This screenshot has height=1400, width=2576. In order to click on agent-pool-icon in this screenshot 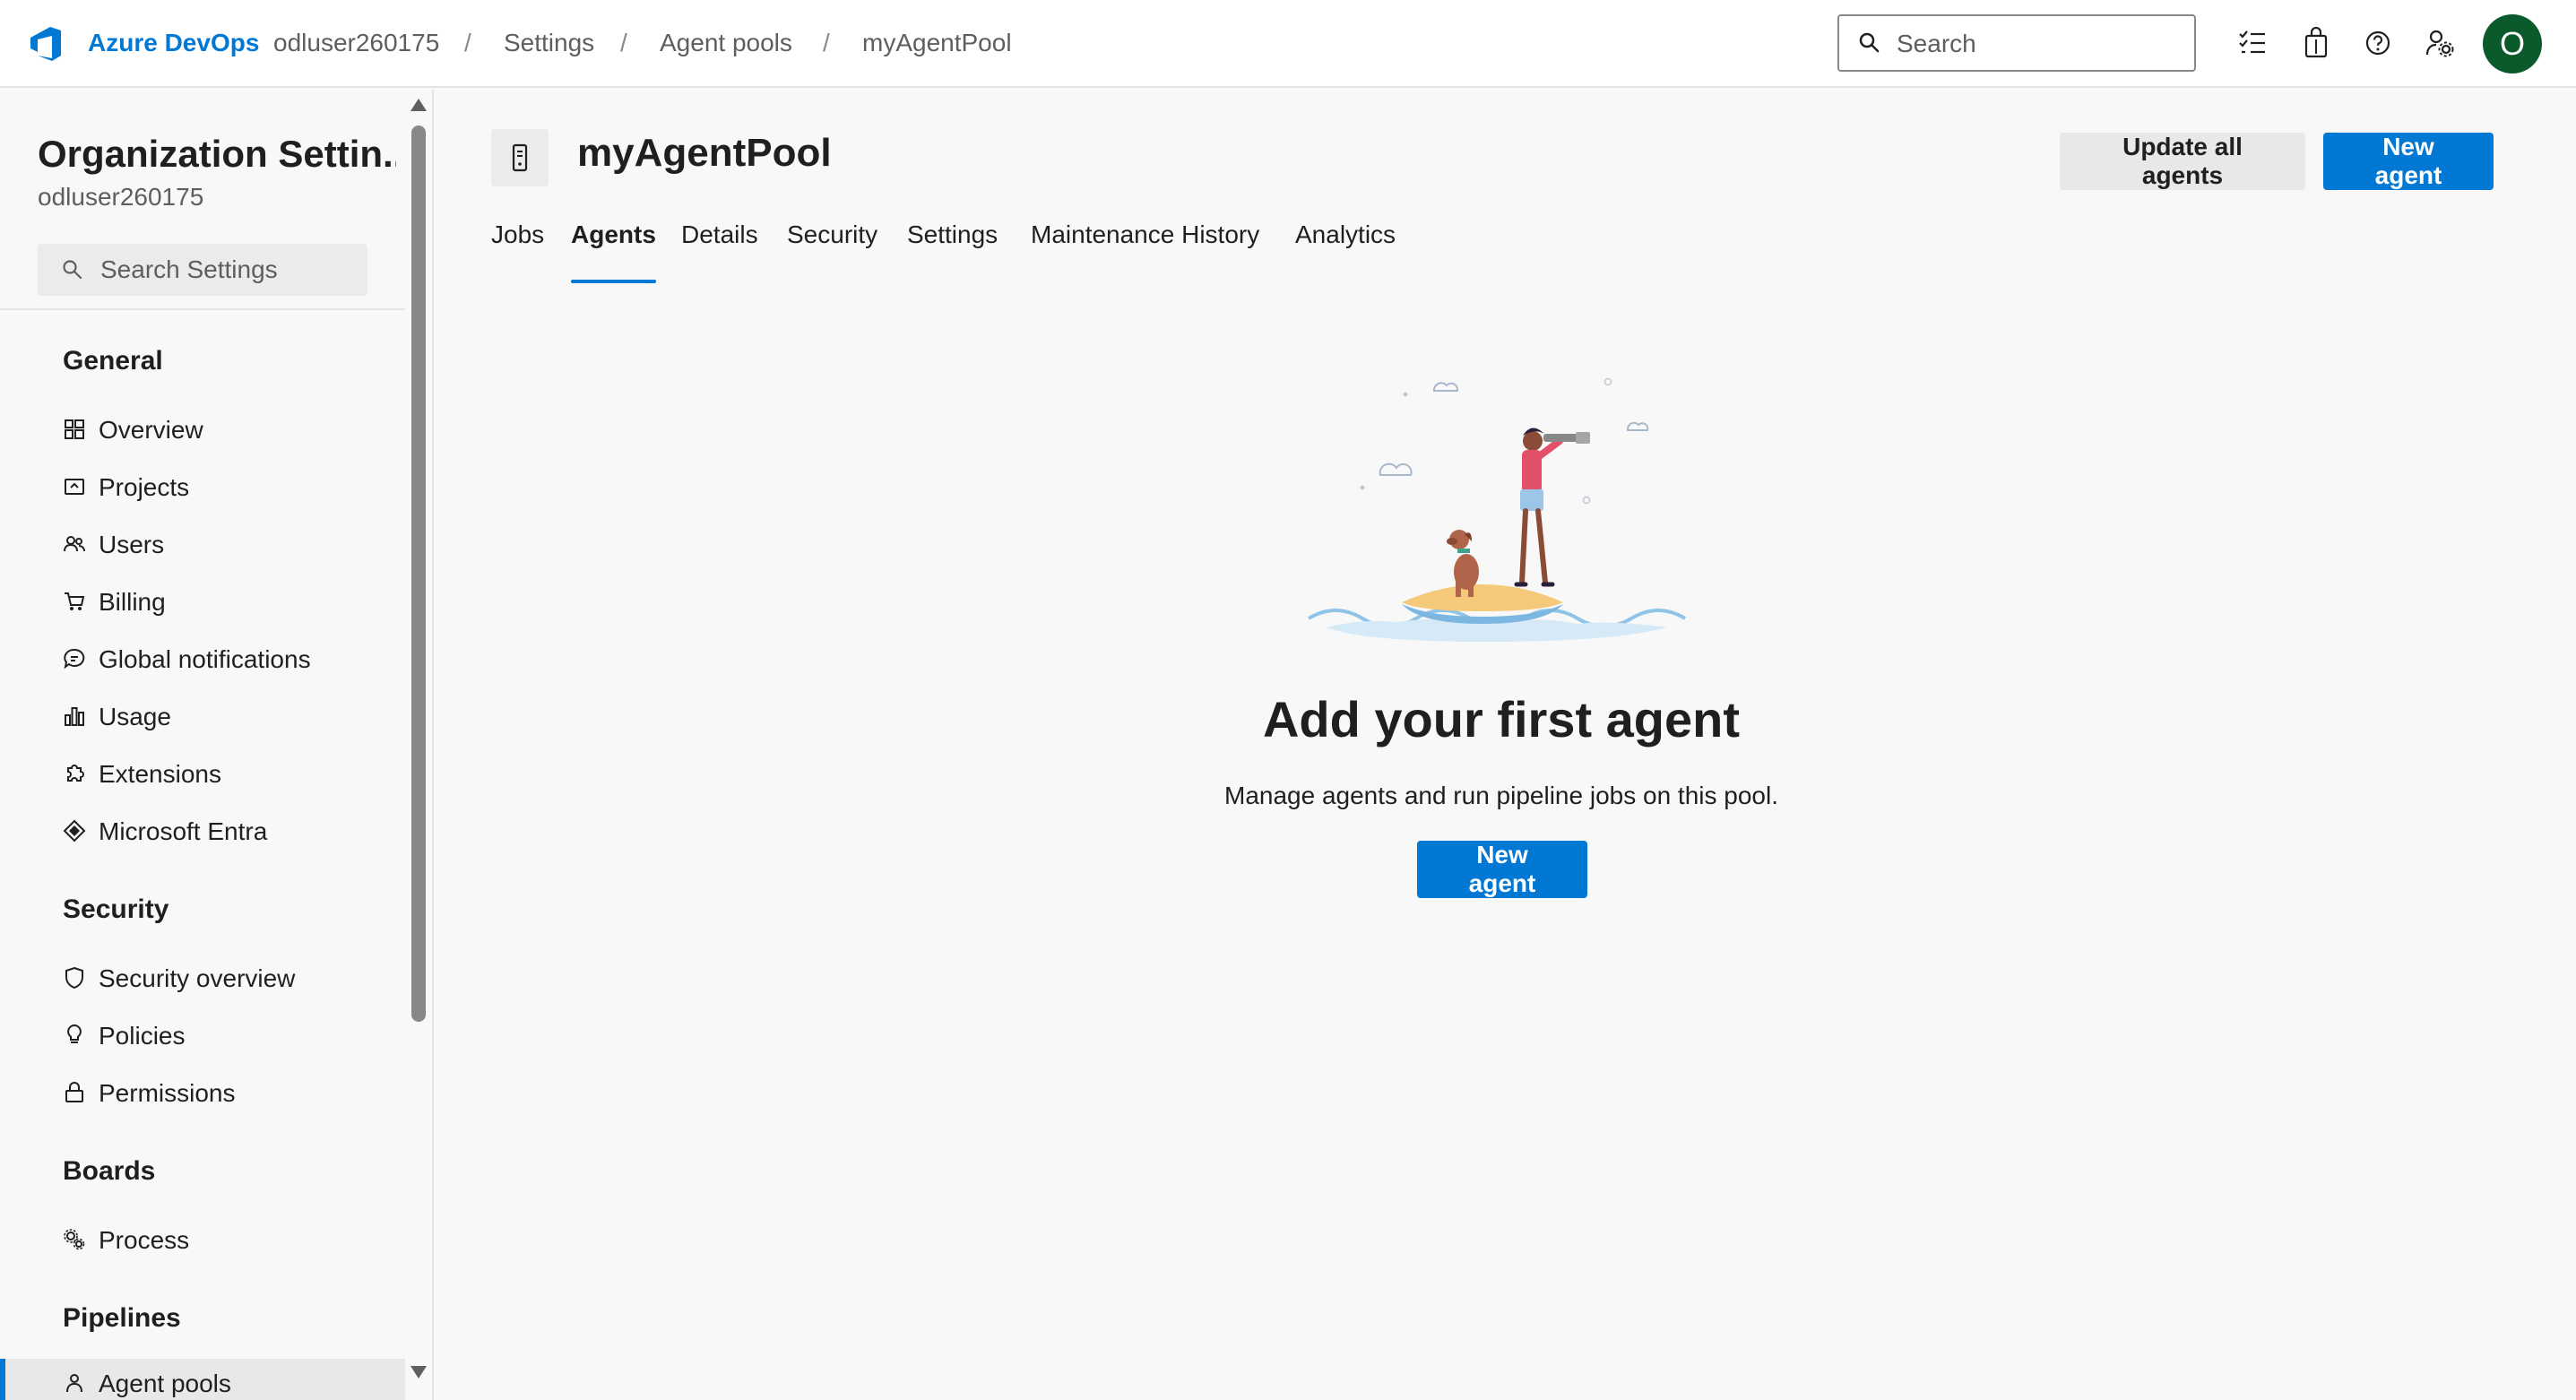, I will do `click(520, 157)`.